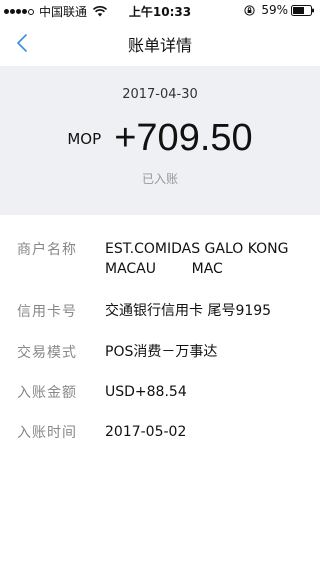 Image resolution: width=320 pixels, height=569 pixels. Describe the element at coordinates (47, 312) in the screenshot. I see `detail-label: 信用卡号` at that location.